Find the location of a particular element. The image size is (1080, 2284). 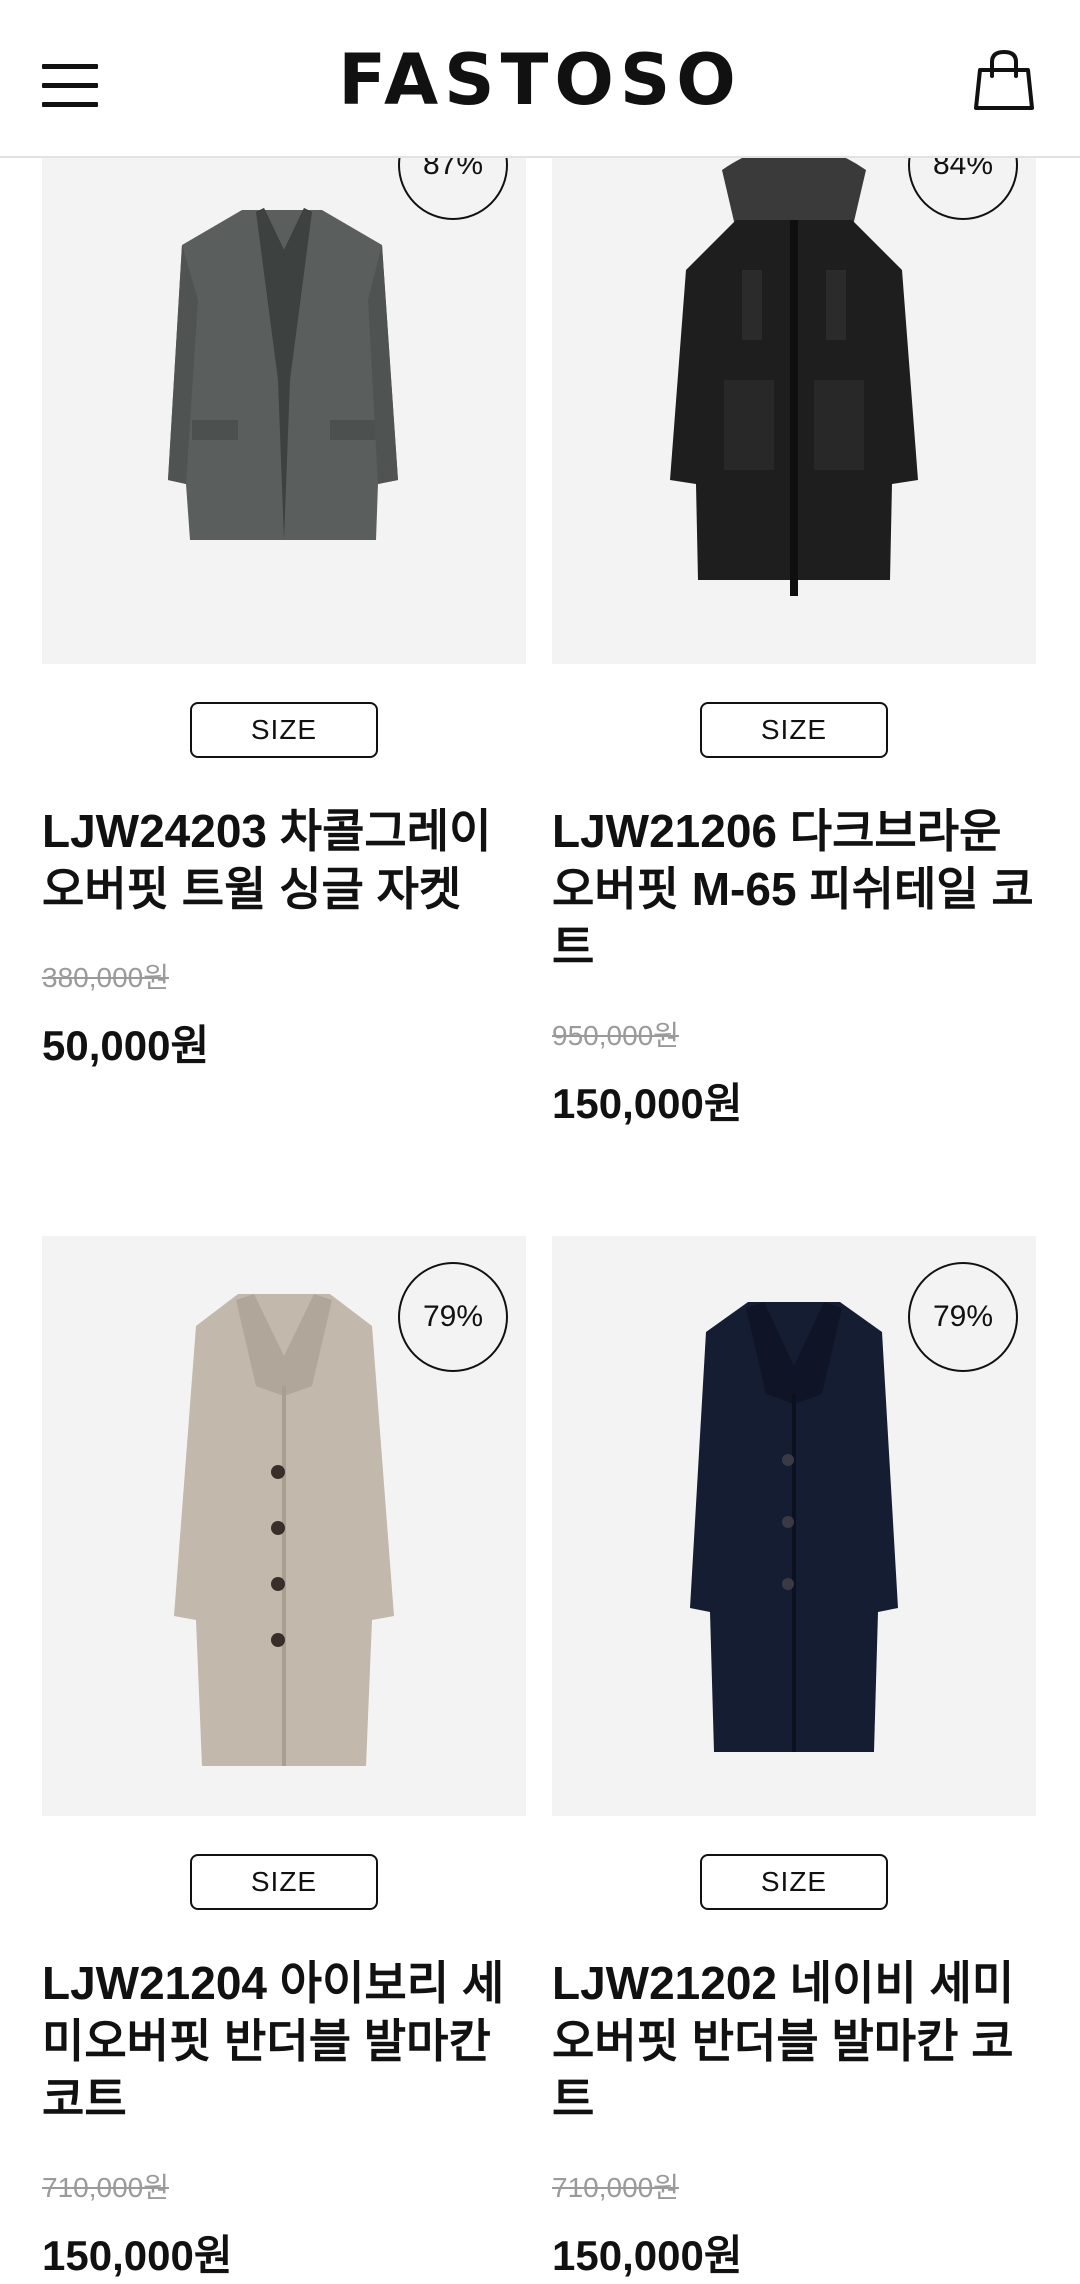

brand-logo: FASTOSO is located at coordinates (540, 80).